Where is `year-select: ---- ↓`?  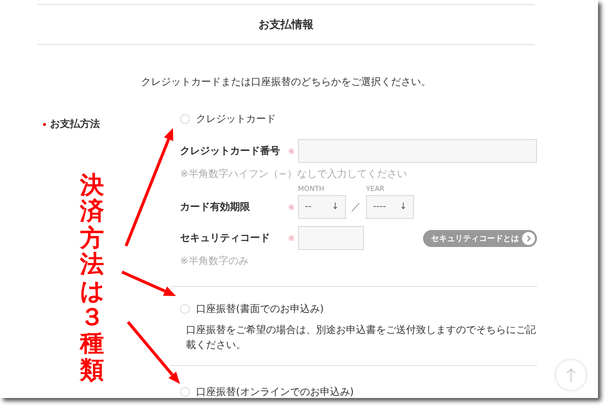
year-select: ---- ↓ is located at coordinates (390, 207).